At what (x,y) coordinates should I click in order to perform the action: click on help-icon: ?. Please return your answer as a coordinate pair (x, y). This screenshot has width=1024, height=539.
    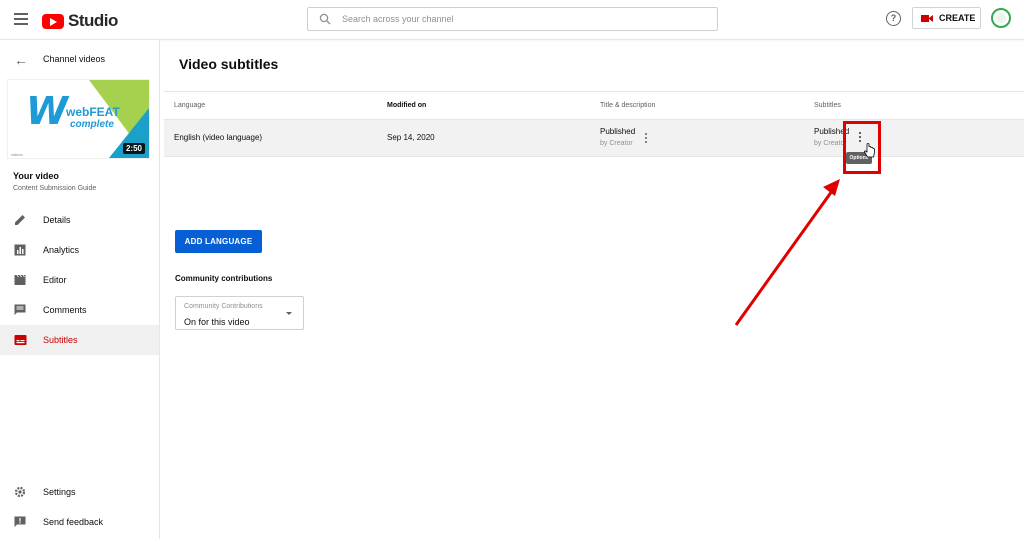
    Looking at the image, I should click on (893, 18).